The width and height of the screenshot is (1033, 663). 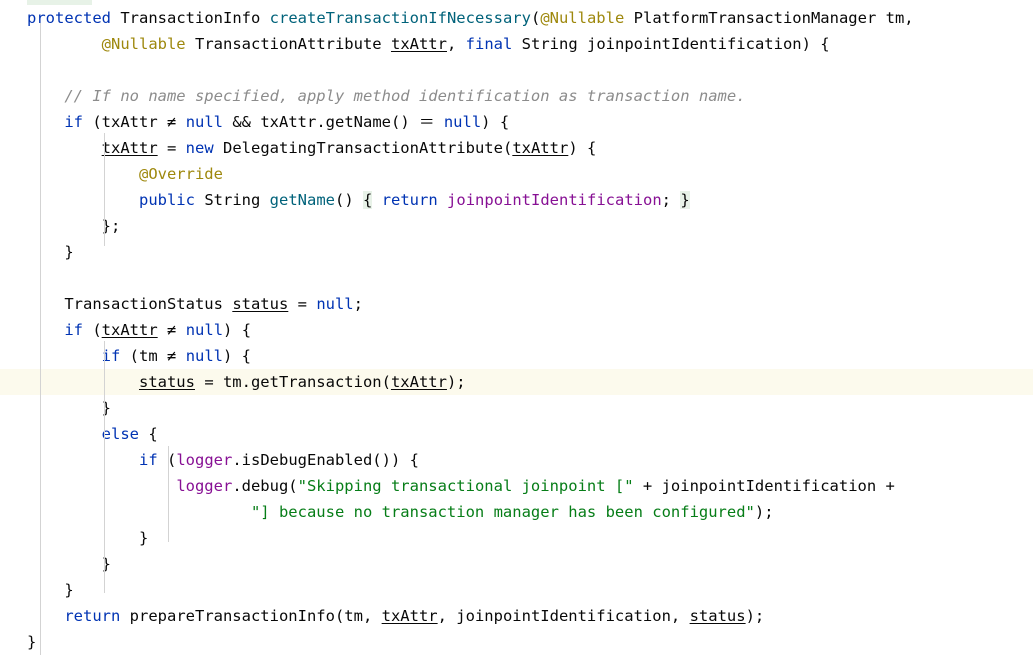 What do you see at coordinates (516, 226) in the screenshot?
I see `code-line: };` at bounding box center [516, 226].